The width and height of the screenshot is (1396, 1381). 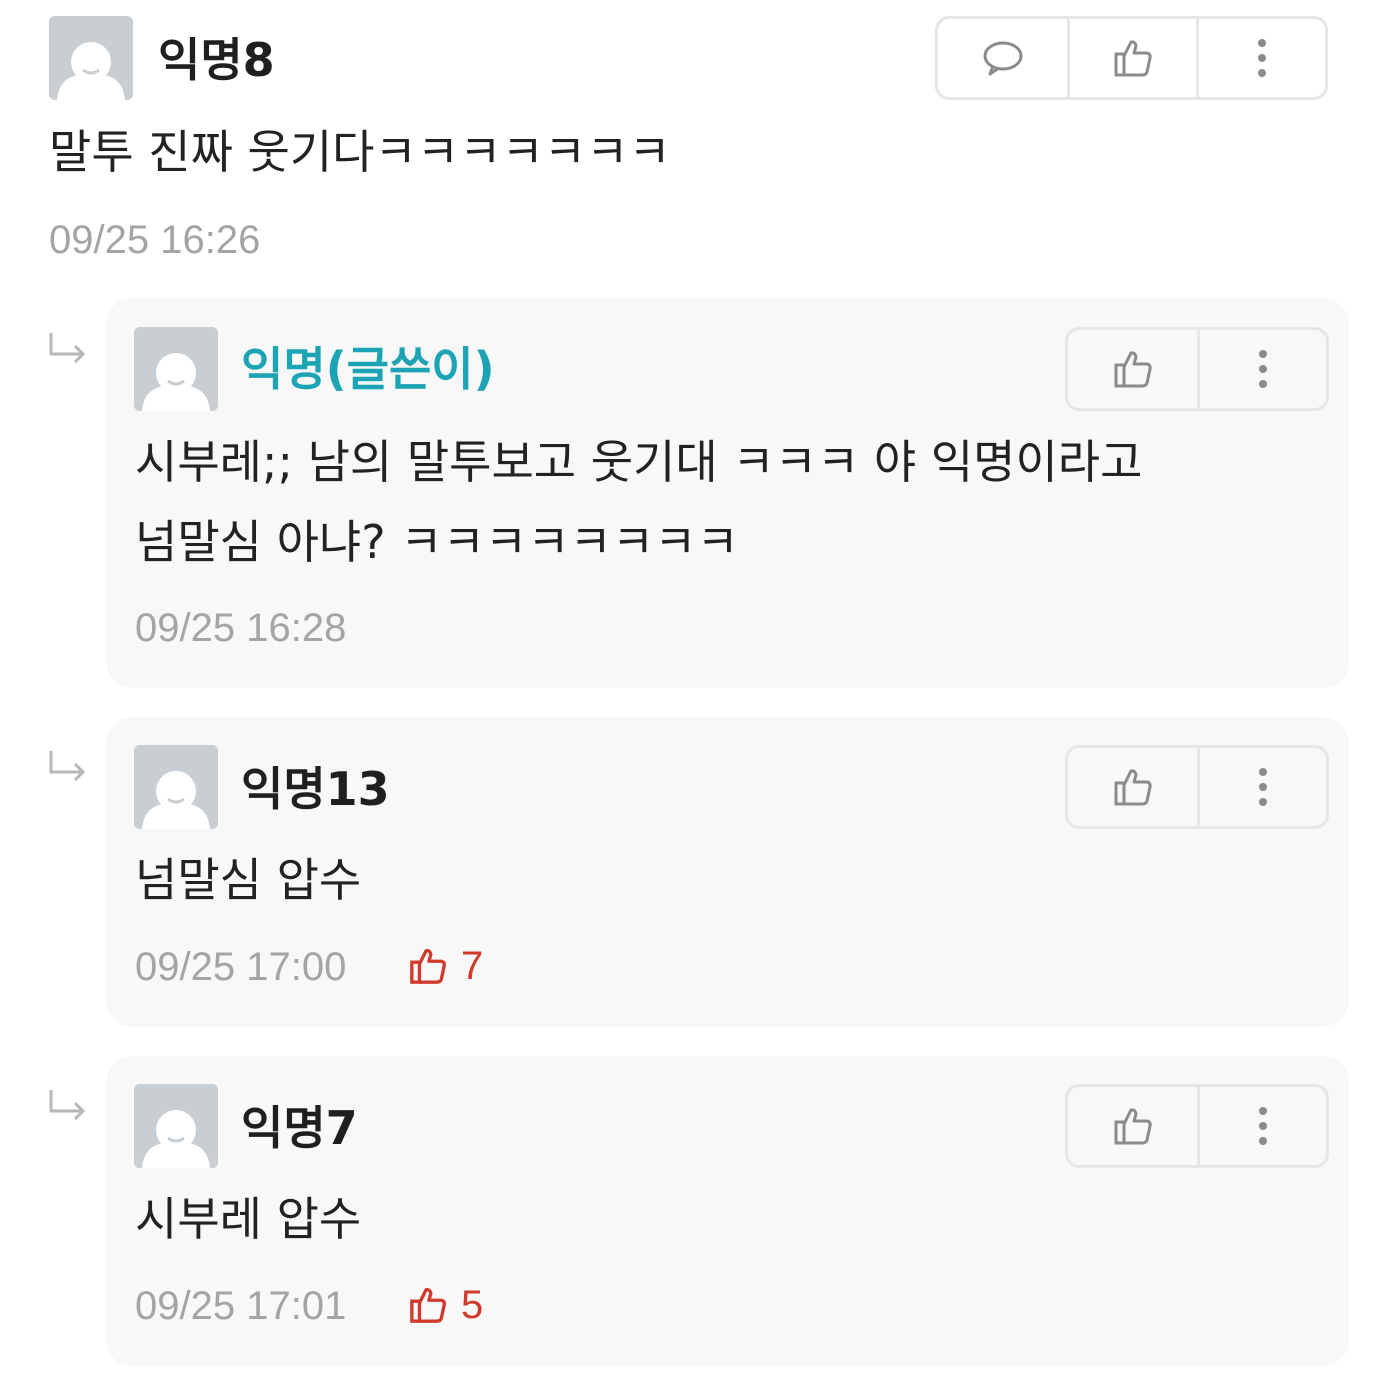 I want to click on like-count-value: 5, so click(x=472, y=1305).